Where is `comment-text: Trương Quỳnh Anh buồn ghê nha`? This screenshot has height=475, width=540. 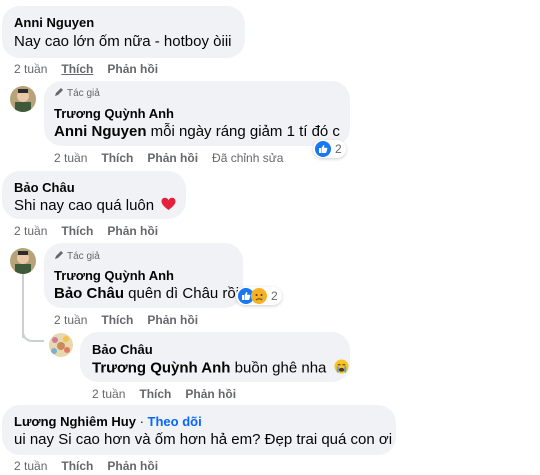 comment-text: Trương Quỳnh Anh buồn ghê nha is located at coordinates (220, 368).